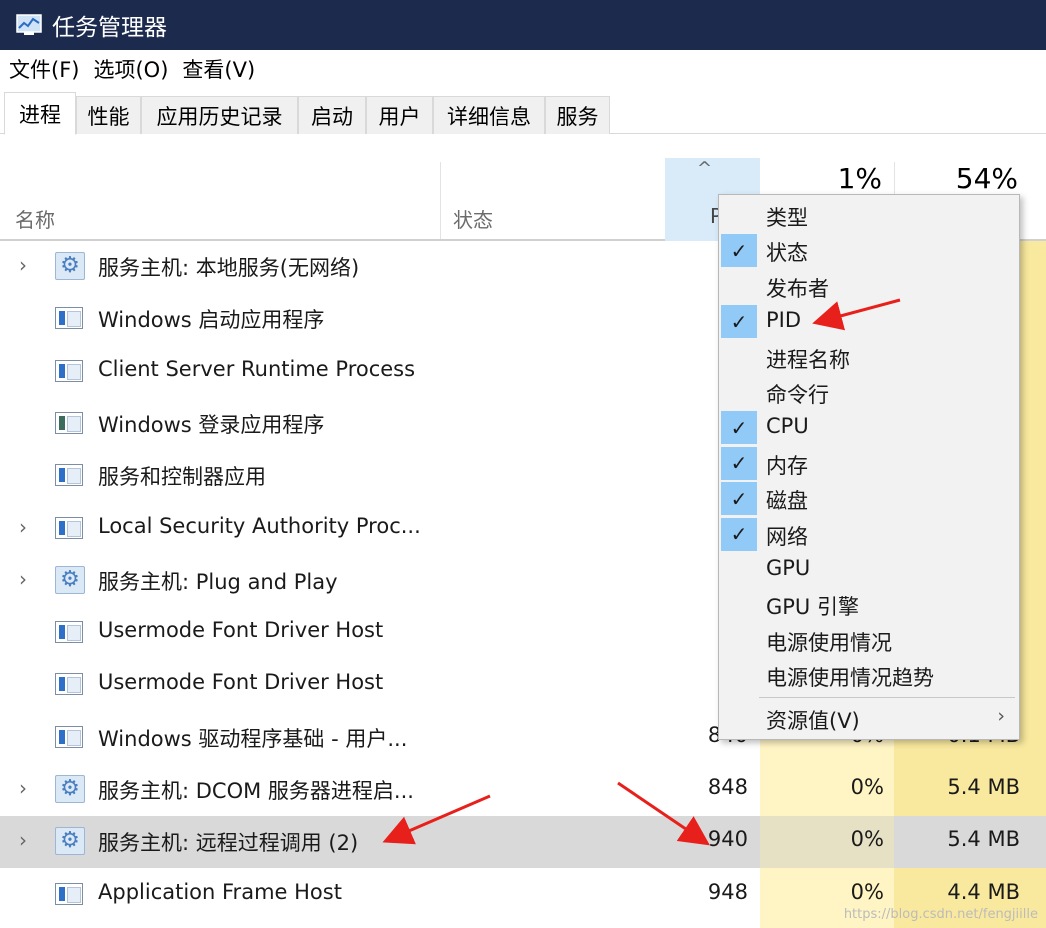 This screenshot has height=928, width=1046. What do you see at coordinates (869, 498) in the screenshot?
I see `menu-item-column-toggle: ✓ 磁盘` at bounding box center [869, 498].